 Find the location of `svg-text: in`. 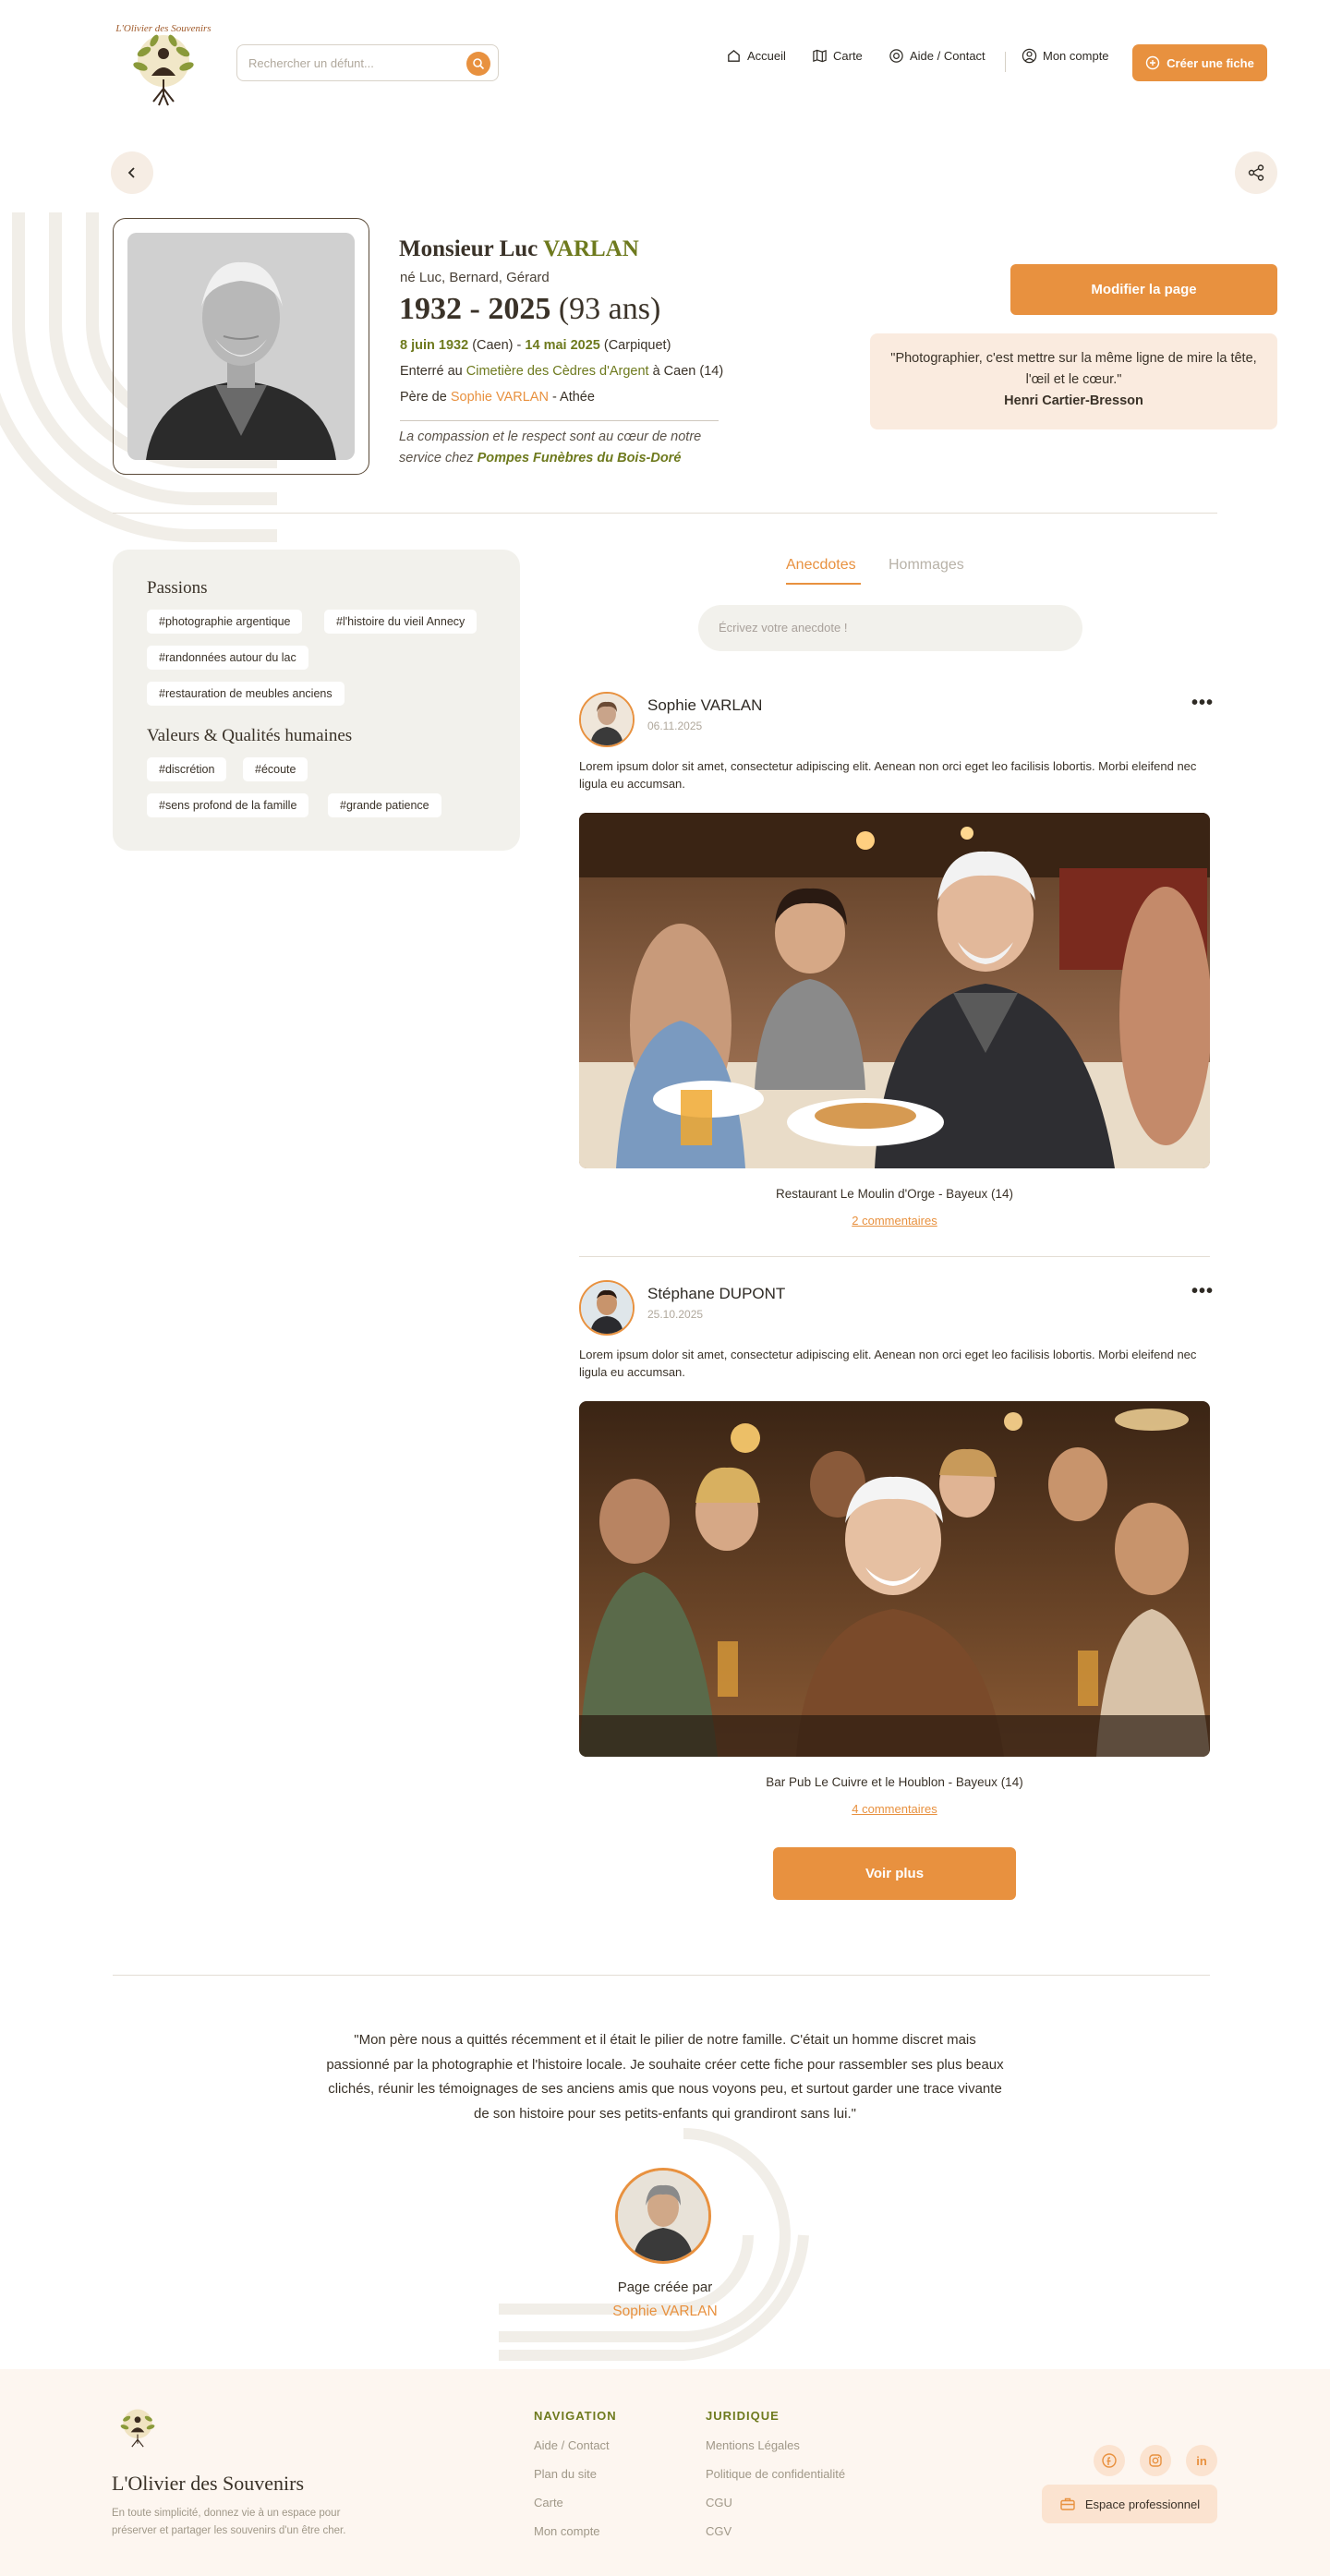

svg-text: in is located at coordinates (1201, 2461).